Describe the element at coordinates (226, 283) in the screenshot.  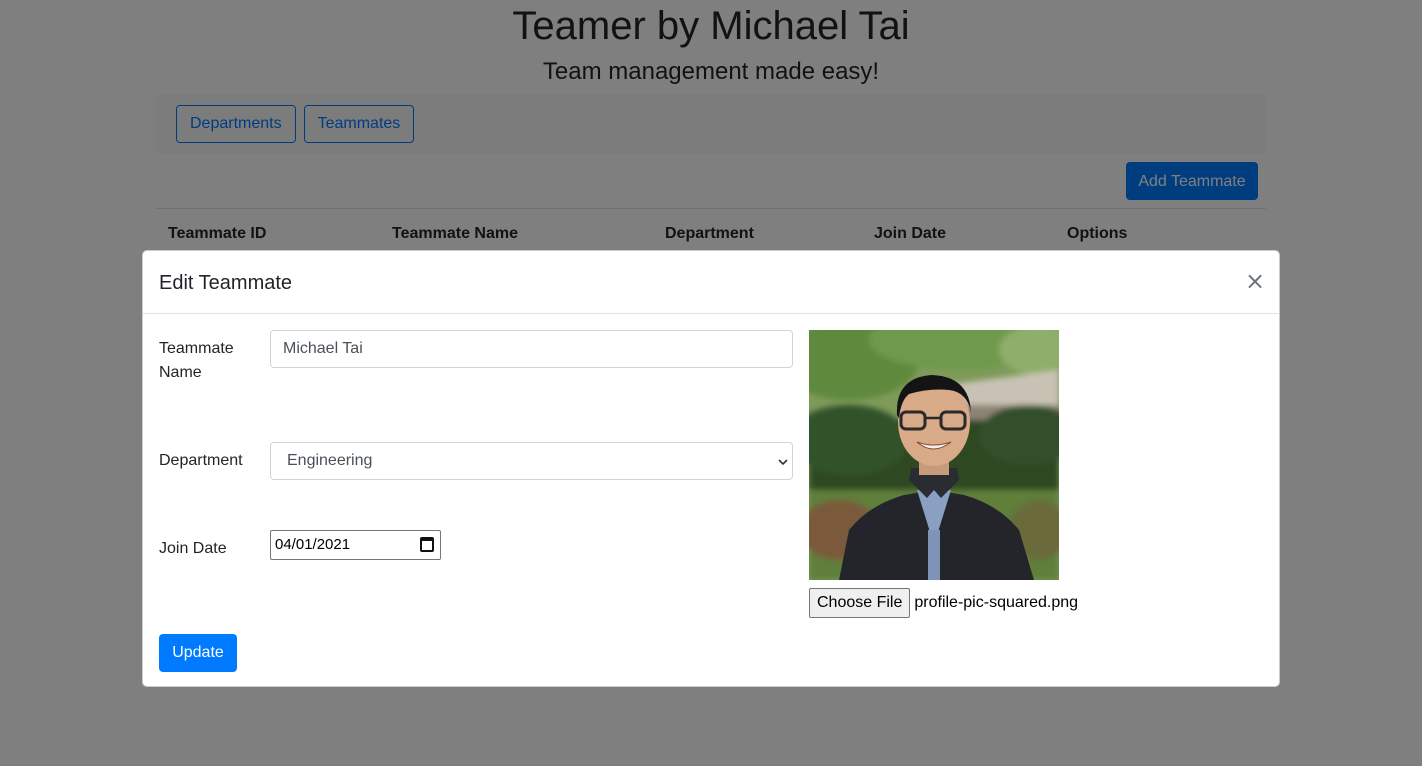
I see `modal-title: Edit Teammate` at that location.